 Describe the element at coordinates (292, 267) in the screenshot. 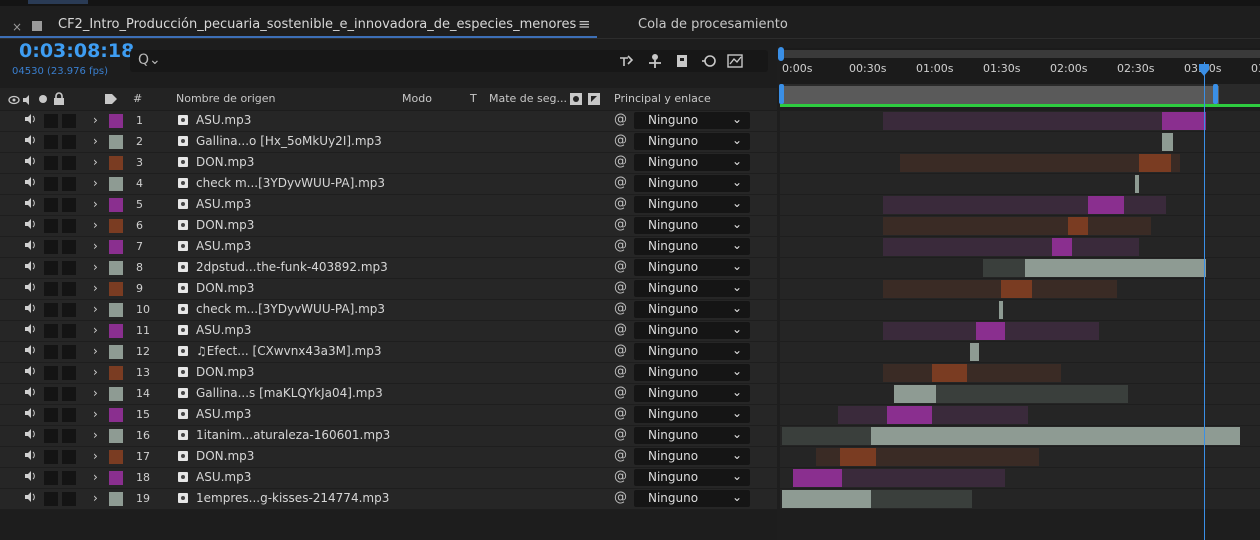

I see `layer-name: 2dpstud...the-funk-403892.mp3` at that location.